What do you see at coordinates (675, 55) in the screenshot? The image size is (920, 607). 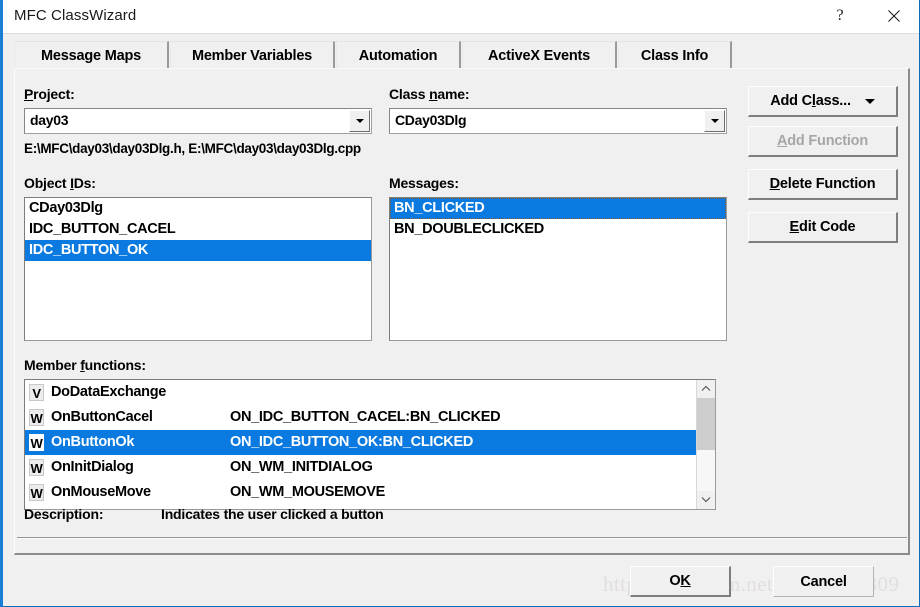 I see `tab-class-info: Class Info` at bounding box center [675, 55].